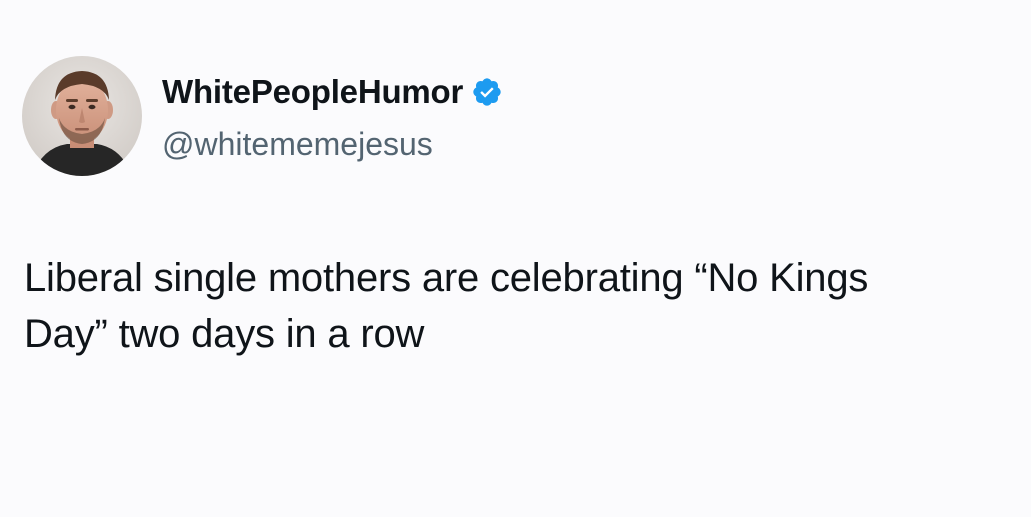 This screenshot has height=517, width=1031. Describe the element at coordinates (332, 118) in the screenshot. I see `user-info: WhitePeopleHumor @whitememejesus` at that location.